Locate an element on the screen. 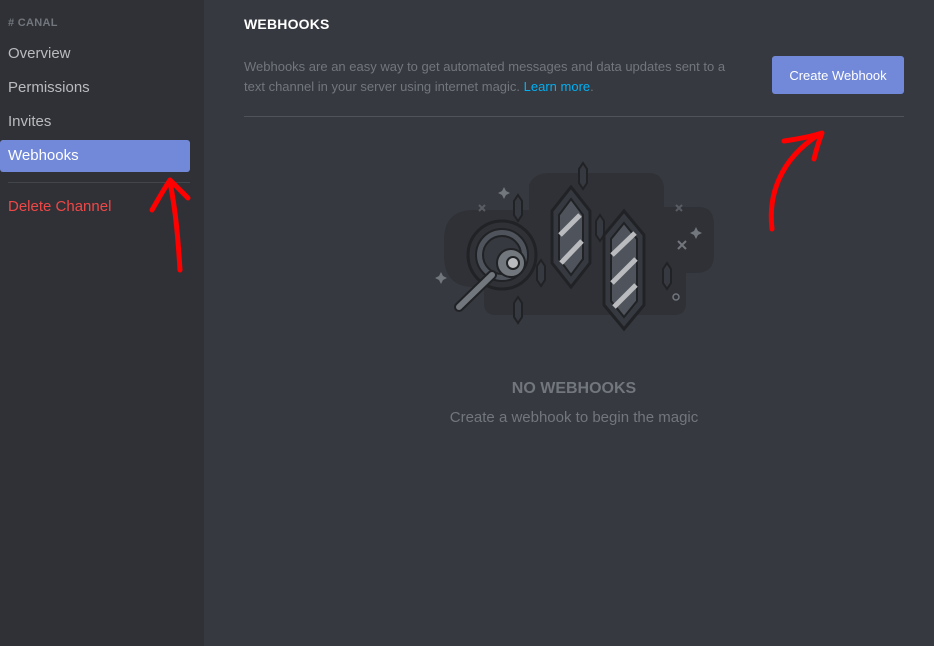  sidebar-item-delete-channel: Delete Channel is located at coordinates (95, 207).